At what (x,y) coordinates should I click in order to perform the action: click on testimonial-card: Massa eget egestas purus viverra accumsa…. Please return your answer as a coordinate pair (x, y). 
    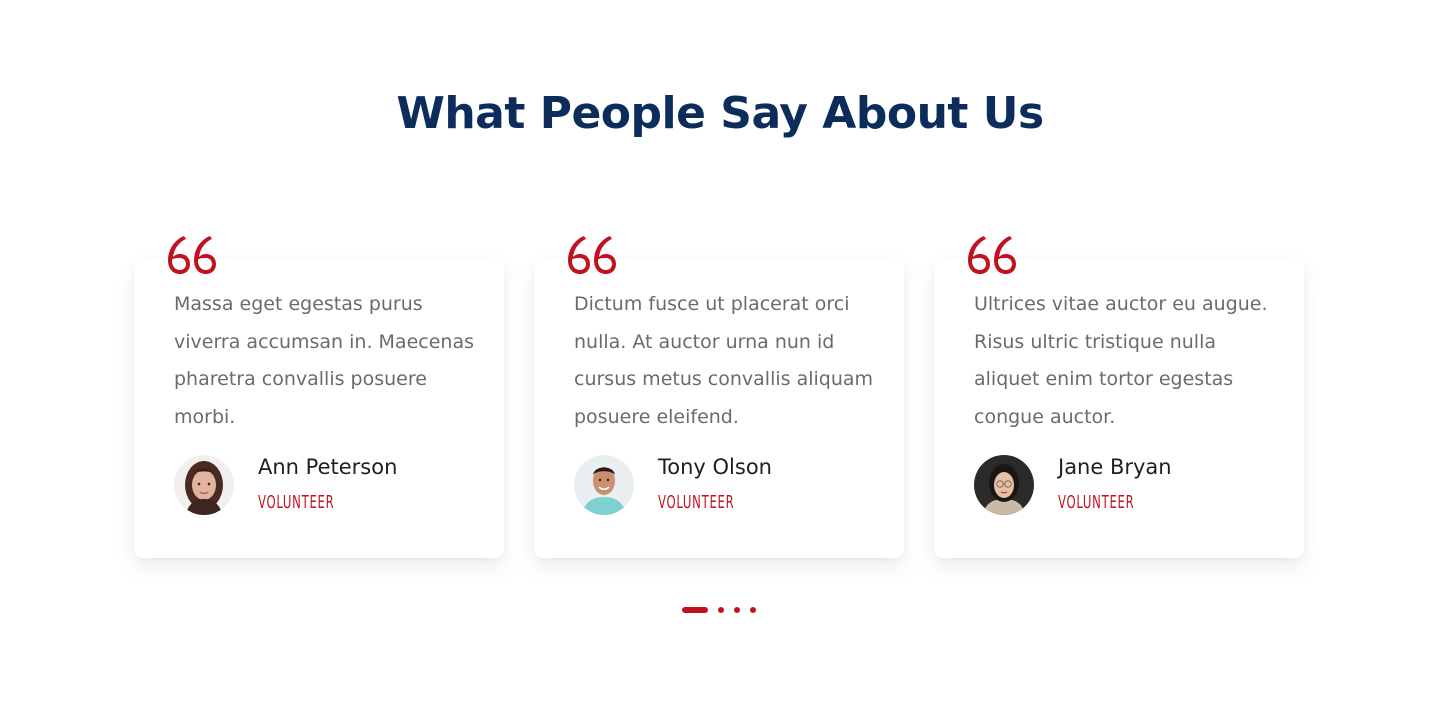
    Looking at the image, I should click on (319, 397).